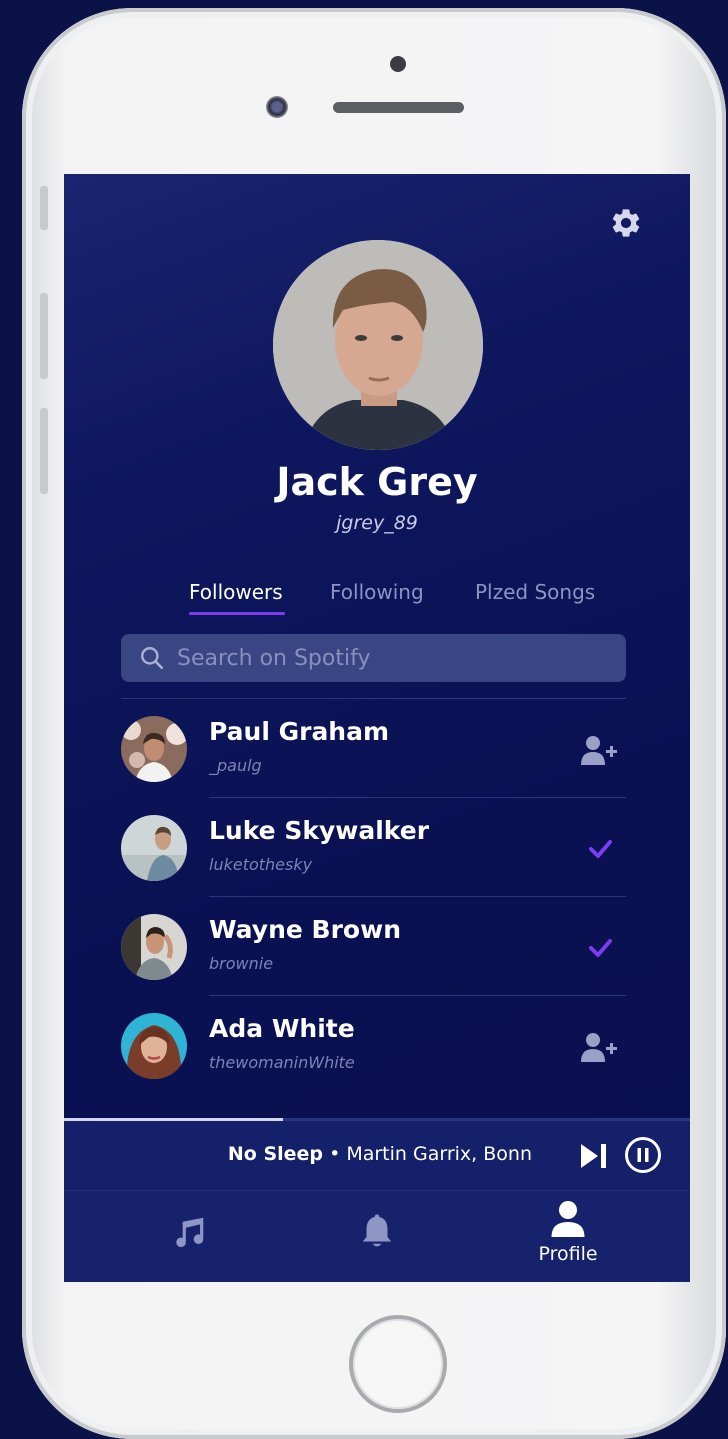 Image resolution: width=728 pixels, height=1439 pixels. I want to click on bottom-nav: Profile, so click(377, 1236).